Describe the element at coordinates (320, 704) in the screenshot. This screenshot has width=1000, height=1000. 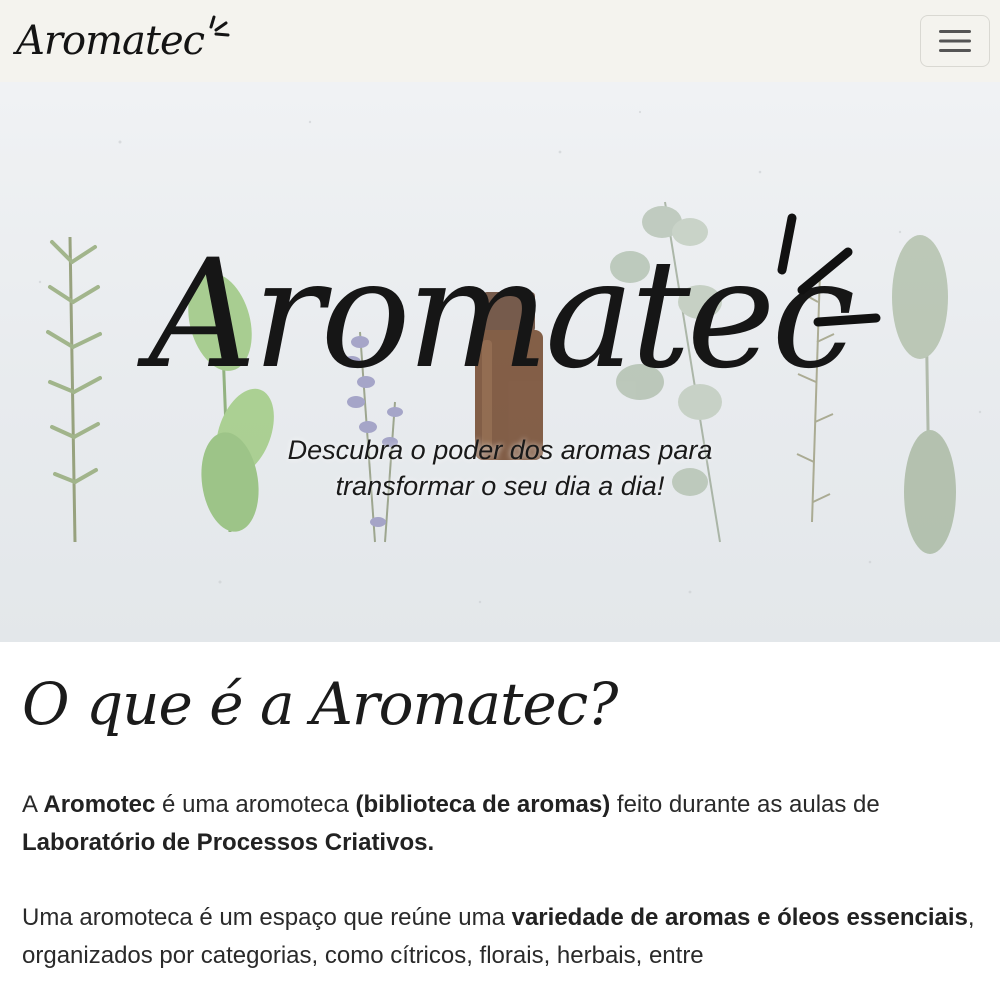
I see `section-title: O que é a Aromatec?` at that location.